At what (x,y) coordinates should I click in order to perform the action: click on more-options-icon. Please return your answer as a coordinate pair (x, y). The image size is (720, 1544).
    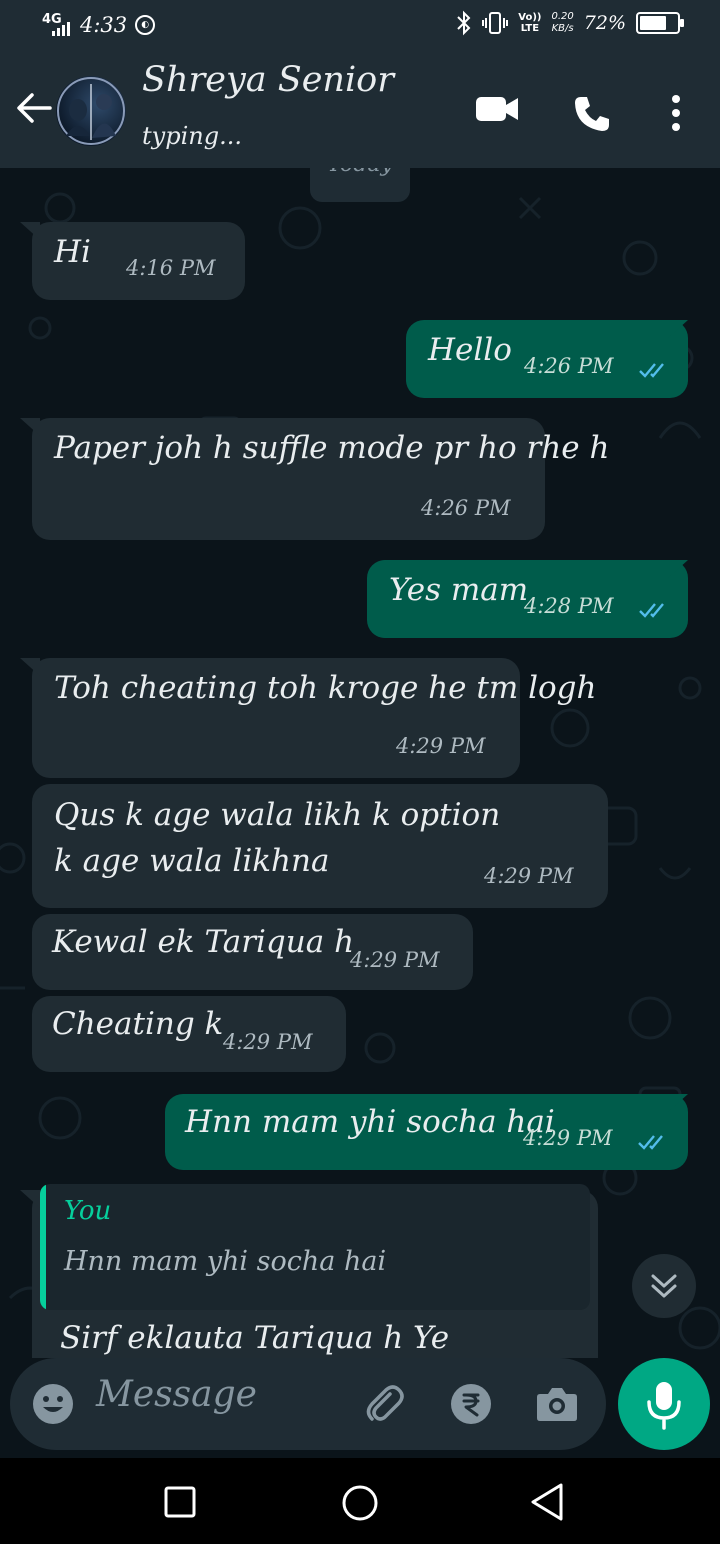
    Looking at the image, I should click on (676, 113).